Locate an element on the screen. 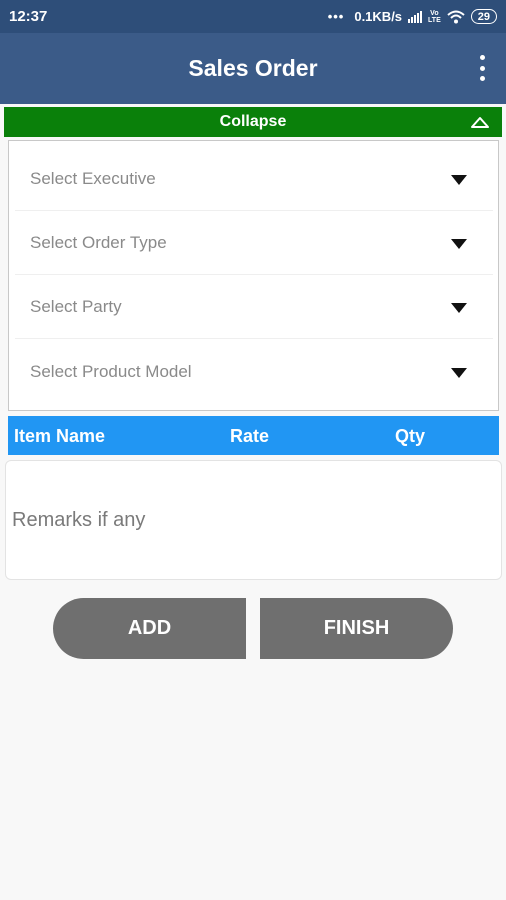  triangle-up-icon is located at coordinates (480, 122).